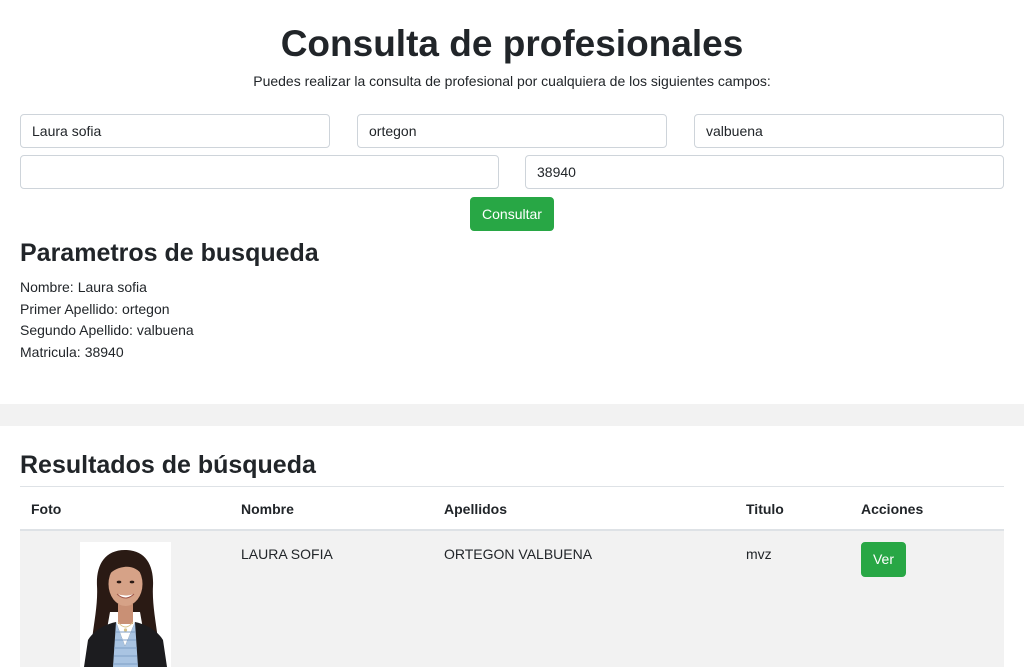 This screenshot has width=1024, height=667. Describe the element at coordinates (76, 330) in the screenshot. I see `param-label: Segundo Apellido:` at that location.